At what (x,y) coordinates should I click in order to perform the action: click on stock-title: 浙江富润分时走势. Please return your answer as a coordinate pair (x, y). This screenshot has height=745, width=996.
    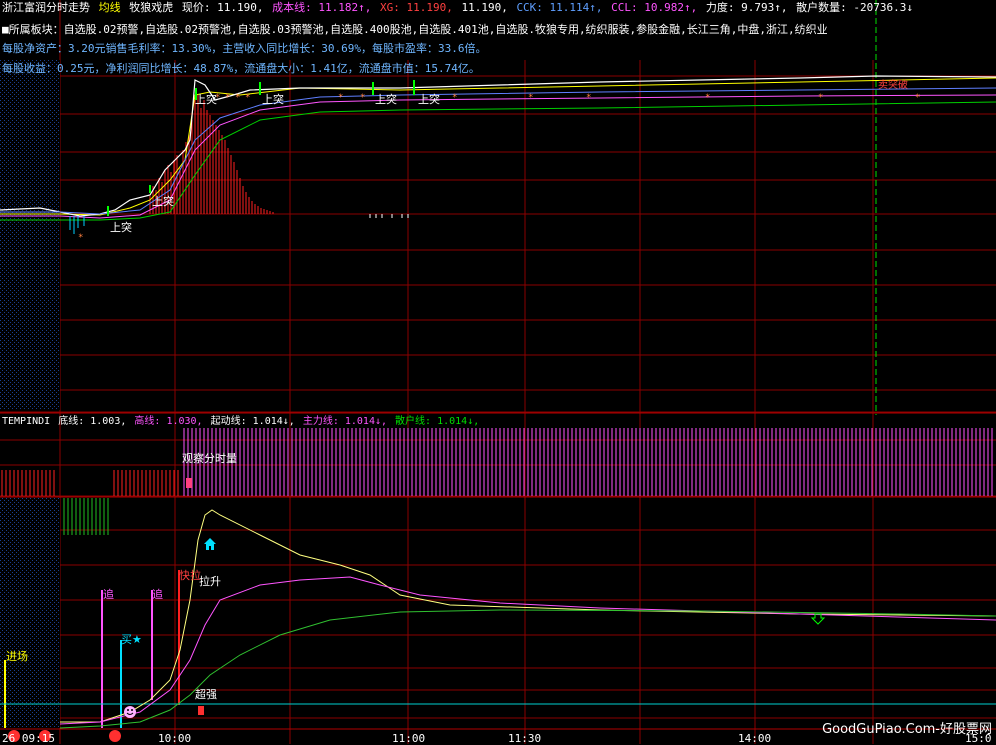
    Looking at the image, I should click on (46, 7).